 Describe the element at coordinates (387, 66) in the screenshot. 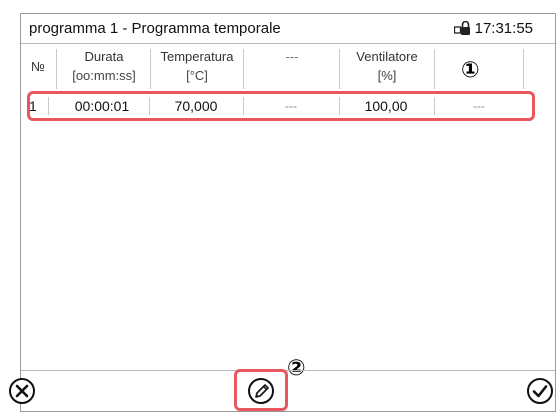

I see `column-header-ventilatore: Ventilatore [%]` at that location.